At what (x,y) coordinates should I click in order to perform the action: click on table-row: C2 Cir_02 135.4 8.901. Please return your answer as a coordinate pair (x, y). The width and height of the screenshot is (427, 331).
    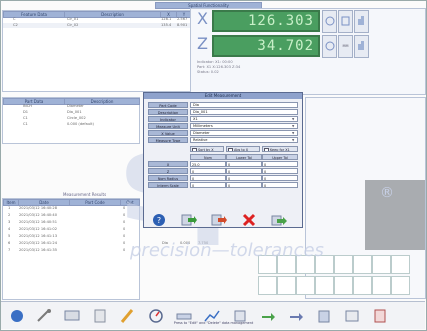
    Looking at the image, I should click on (97, 25).